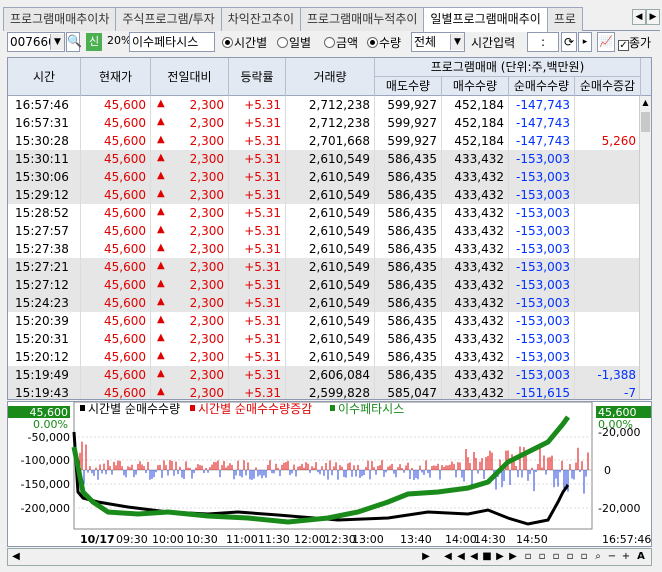 This screenshot has height=572, width=662. What do you see at coordinates (49, 437) in the screenshot?
I see `y-tick-label: -50,000` at bounding box center [49, 437].